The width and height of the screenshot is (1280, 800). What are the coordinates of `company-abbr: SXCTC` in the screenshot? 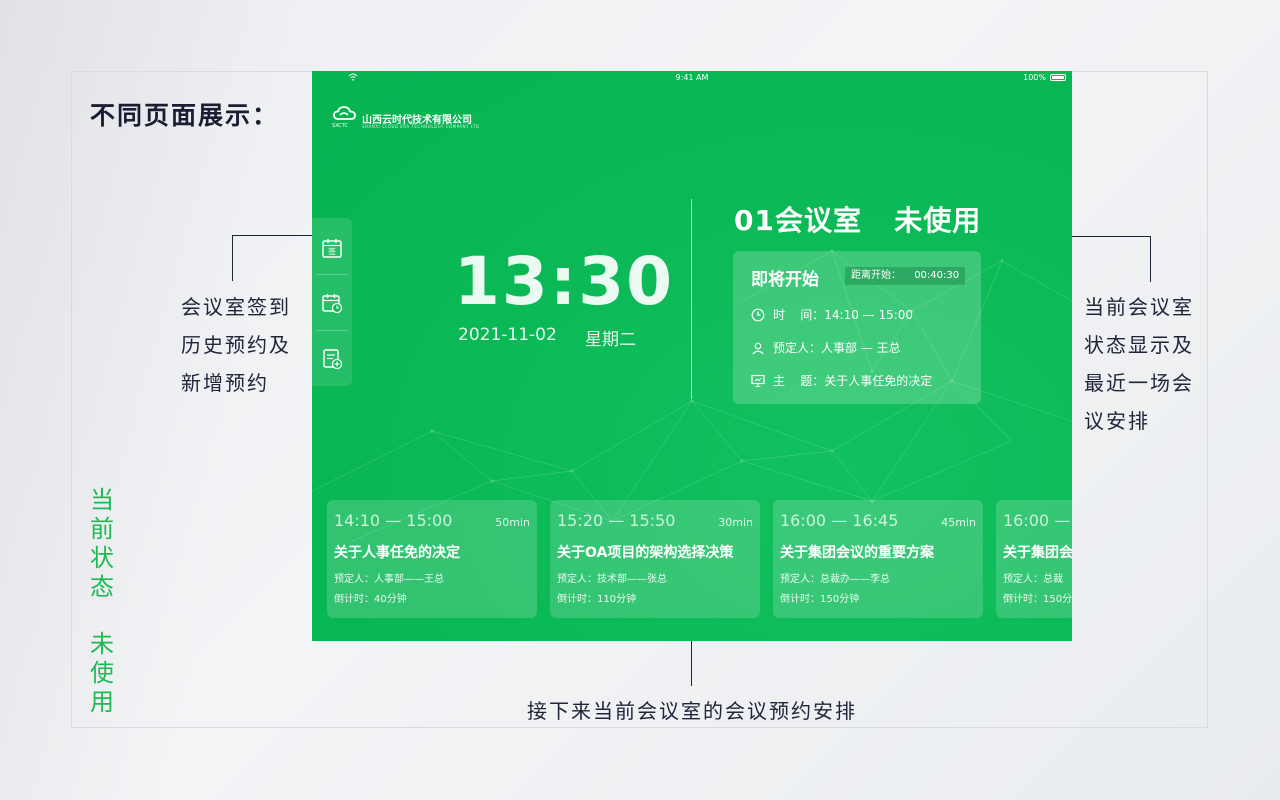 It's located at (340, 126).